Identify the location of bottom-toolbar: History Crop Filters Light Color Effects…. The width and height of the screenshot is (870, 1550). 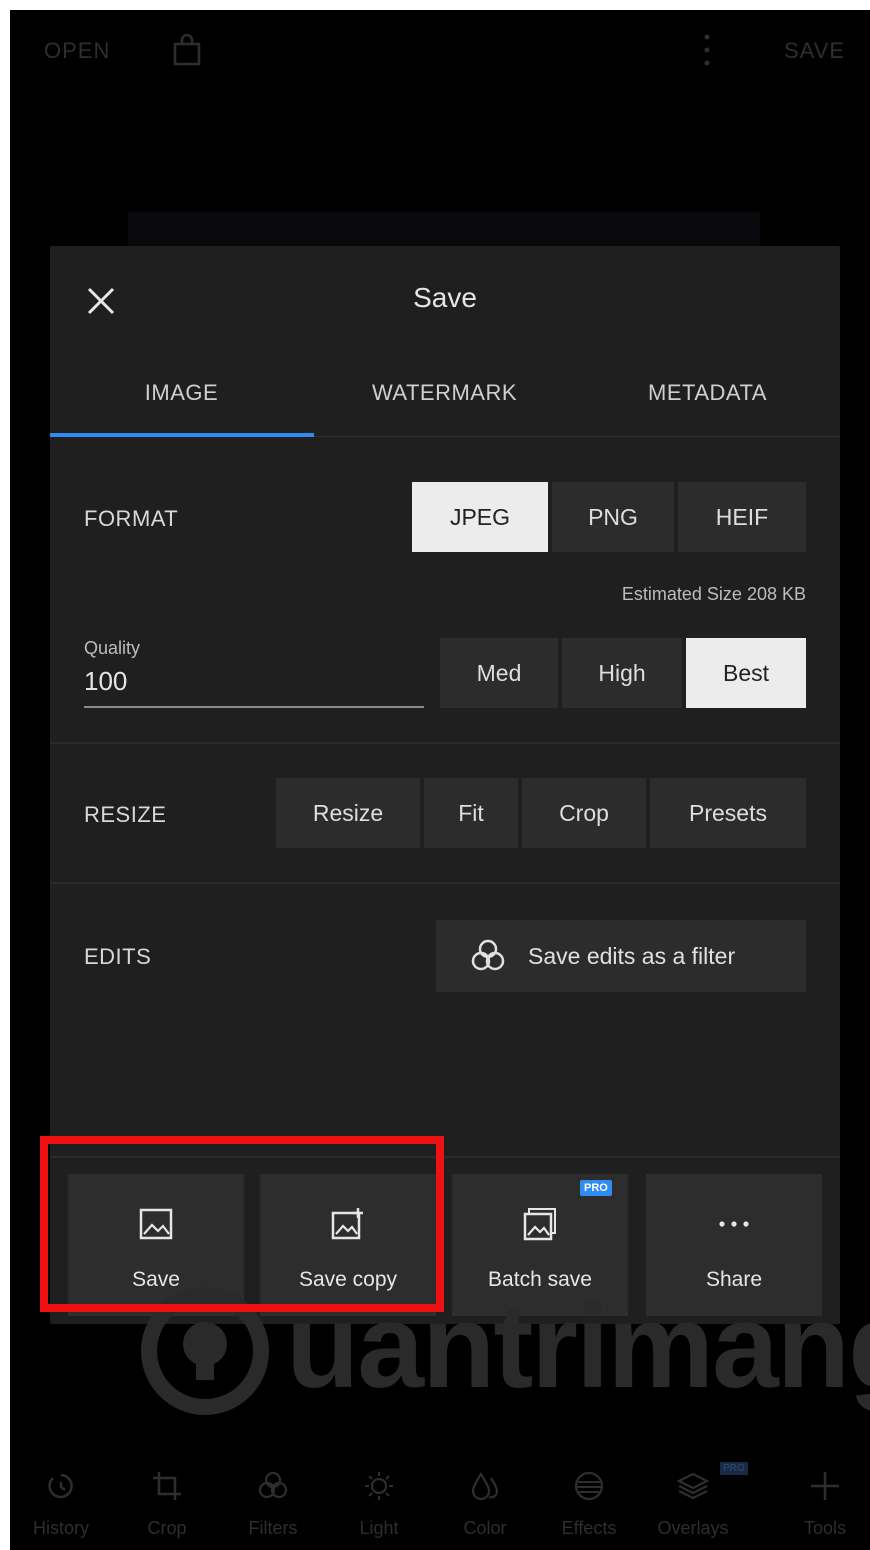
(440, 1500).